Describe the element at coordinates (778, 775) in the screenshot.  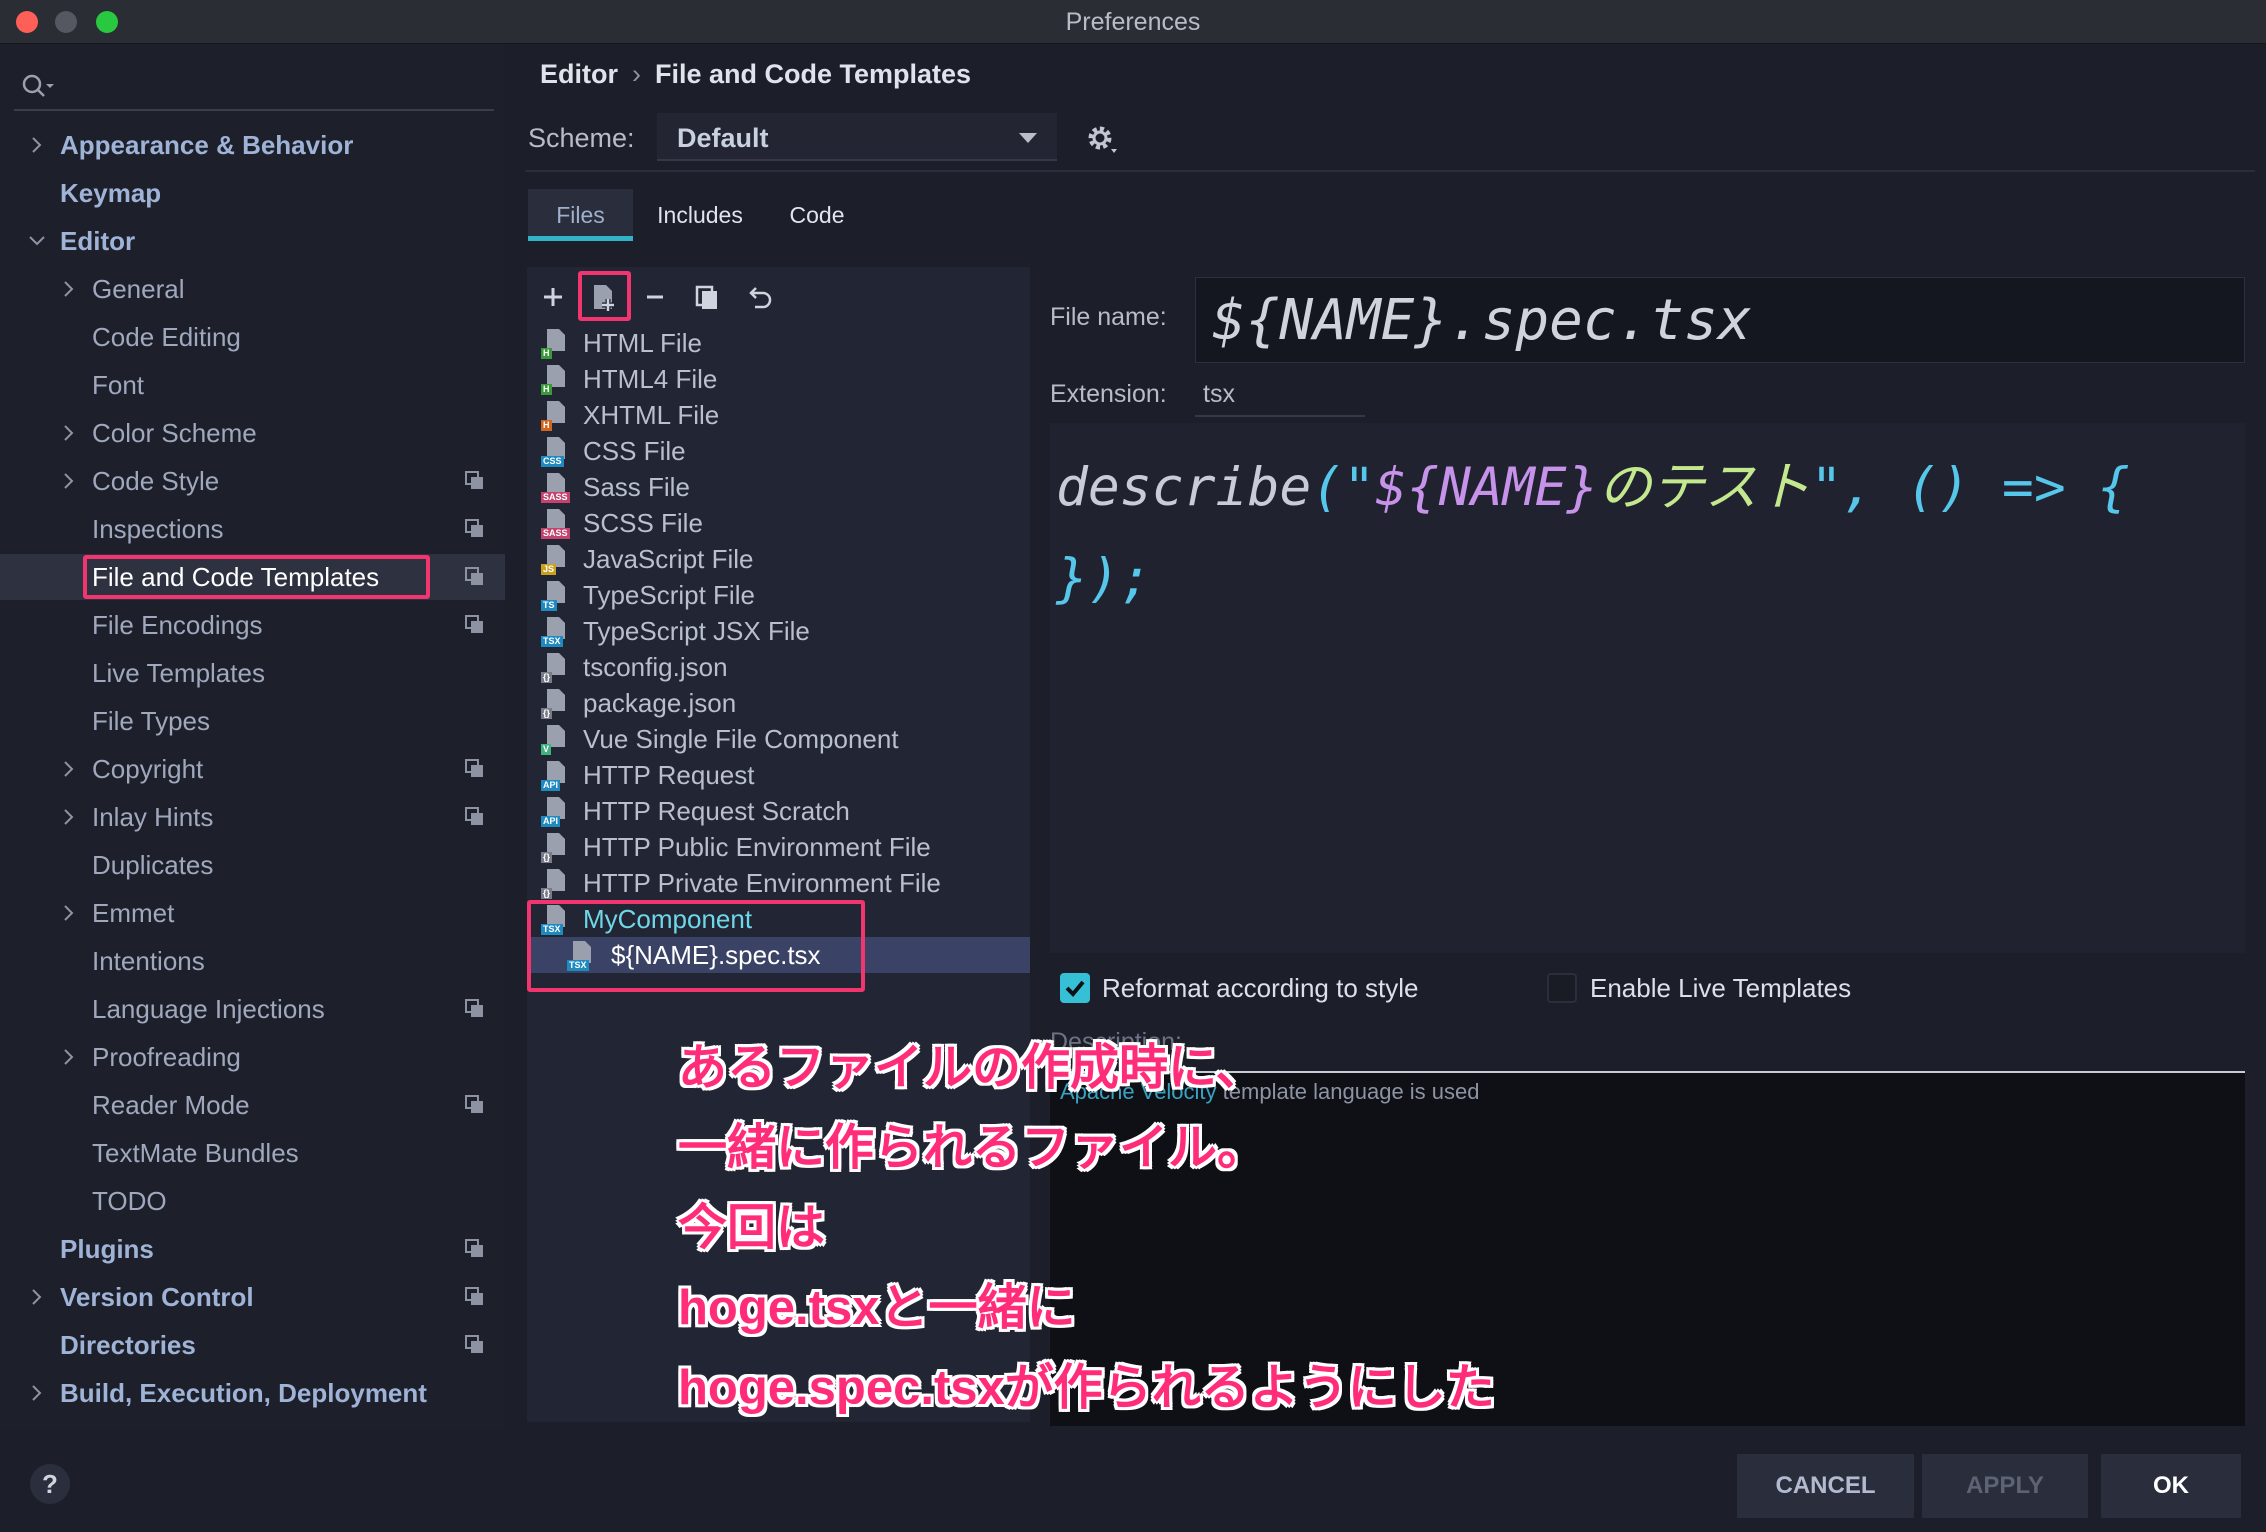
I see `template-list-item: API HTTP Request` at that location.